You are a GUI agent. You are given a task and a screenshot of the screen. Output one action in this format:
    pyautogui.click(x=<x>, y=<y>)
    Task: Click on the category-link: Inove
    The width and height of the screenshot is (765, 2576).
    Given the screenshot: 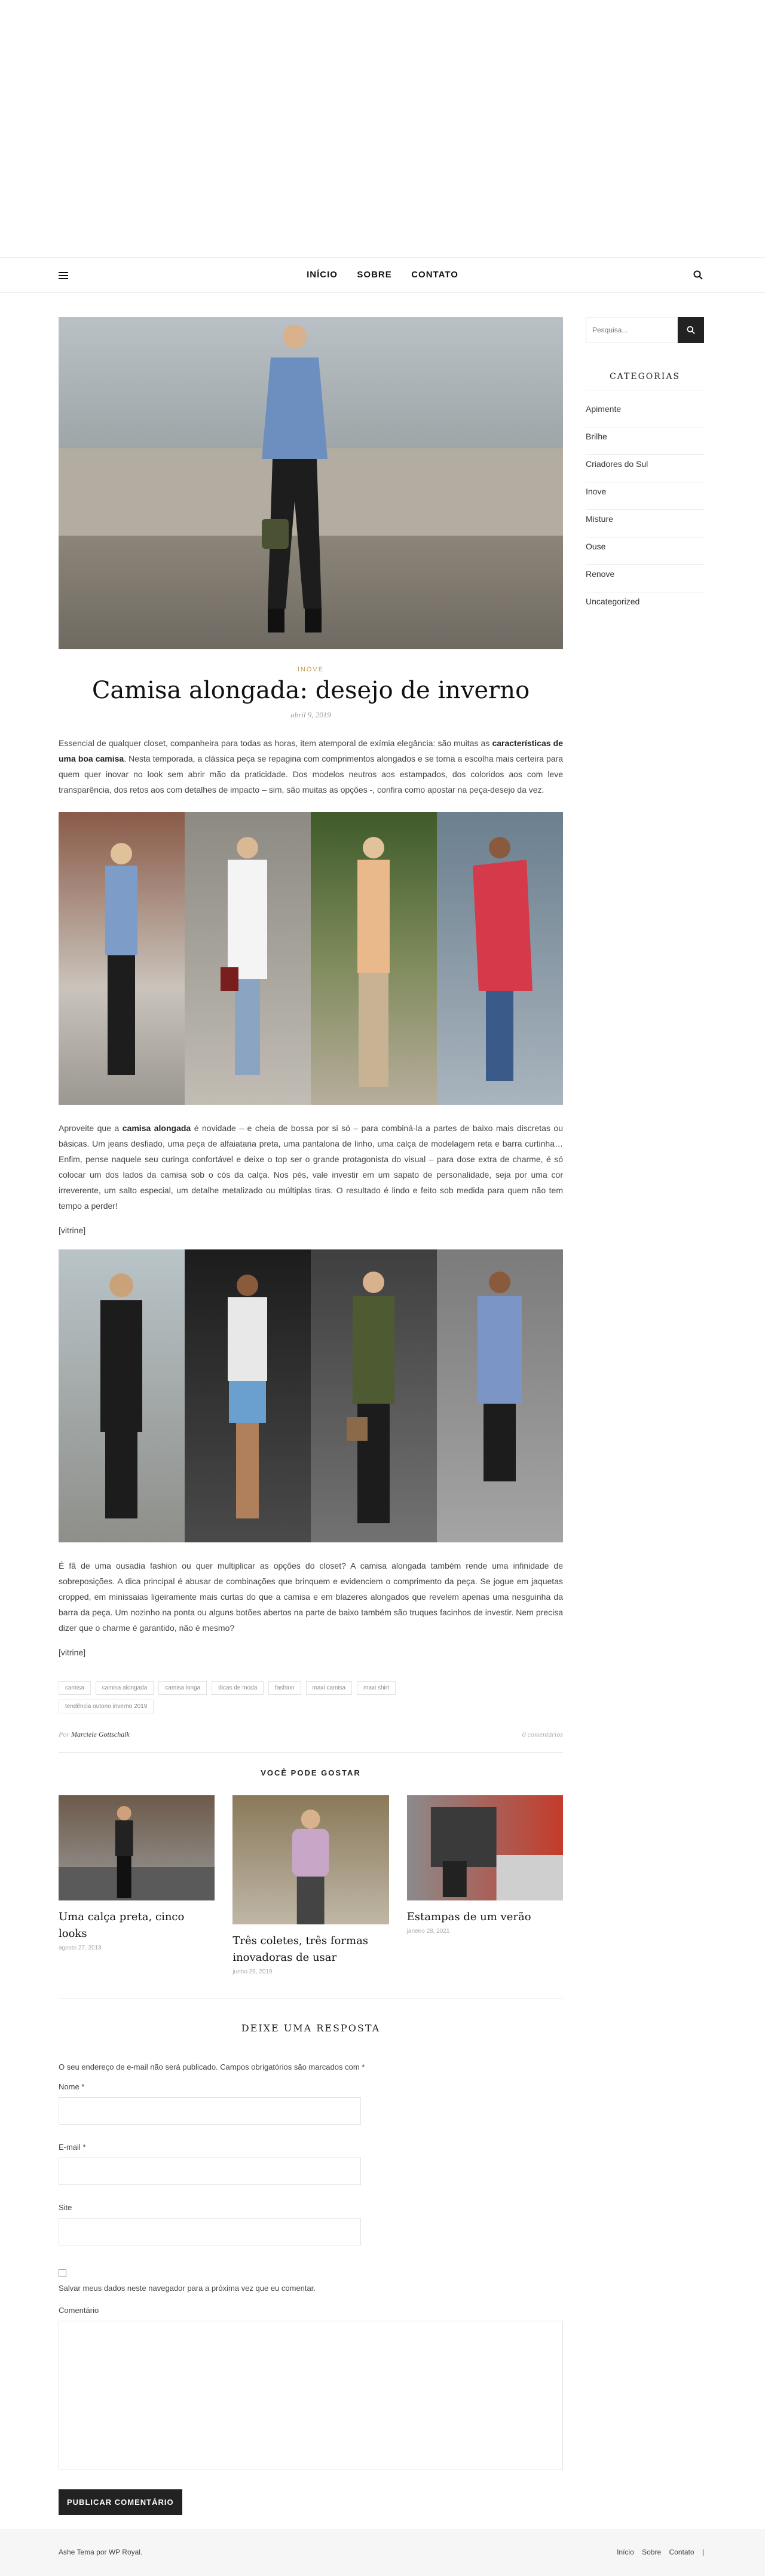 What is the action you would take?
    pyautogui.click(x=645, y=496)
    